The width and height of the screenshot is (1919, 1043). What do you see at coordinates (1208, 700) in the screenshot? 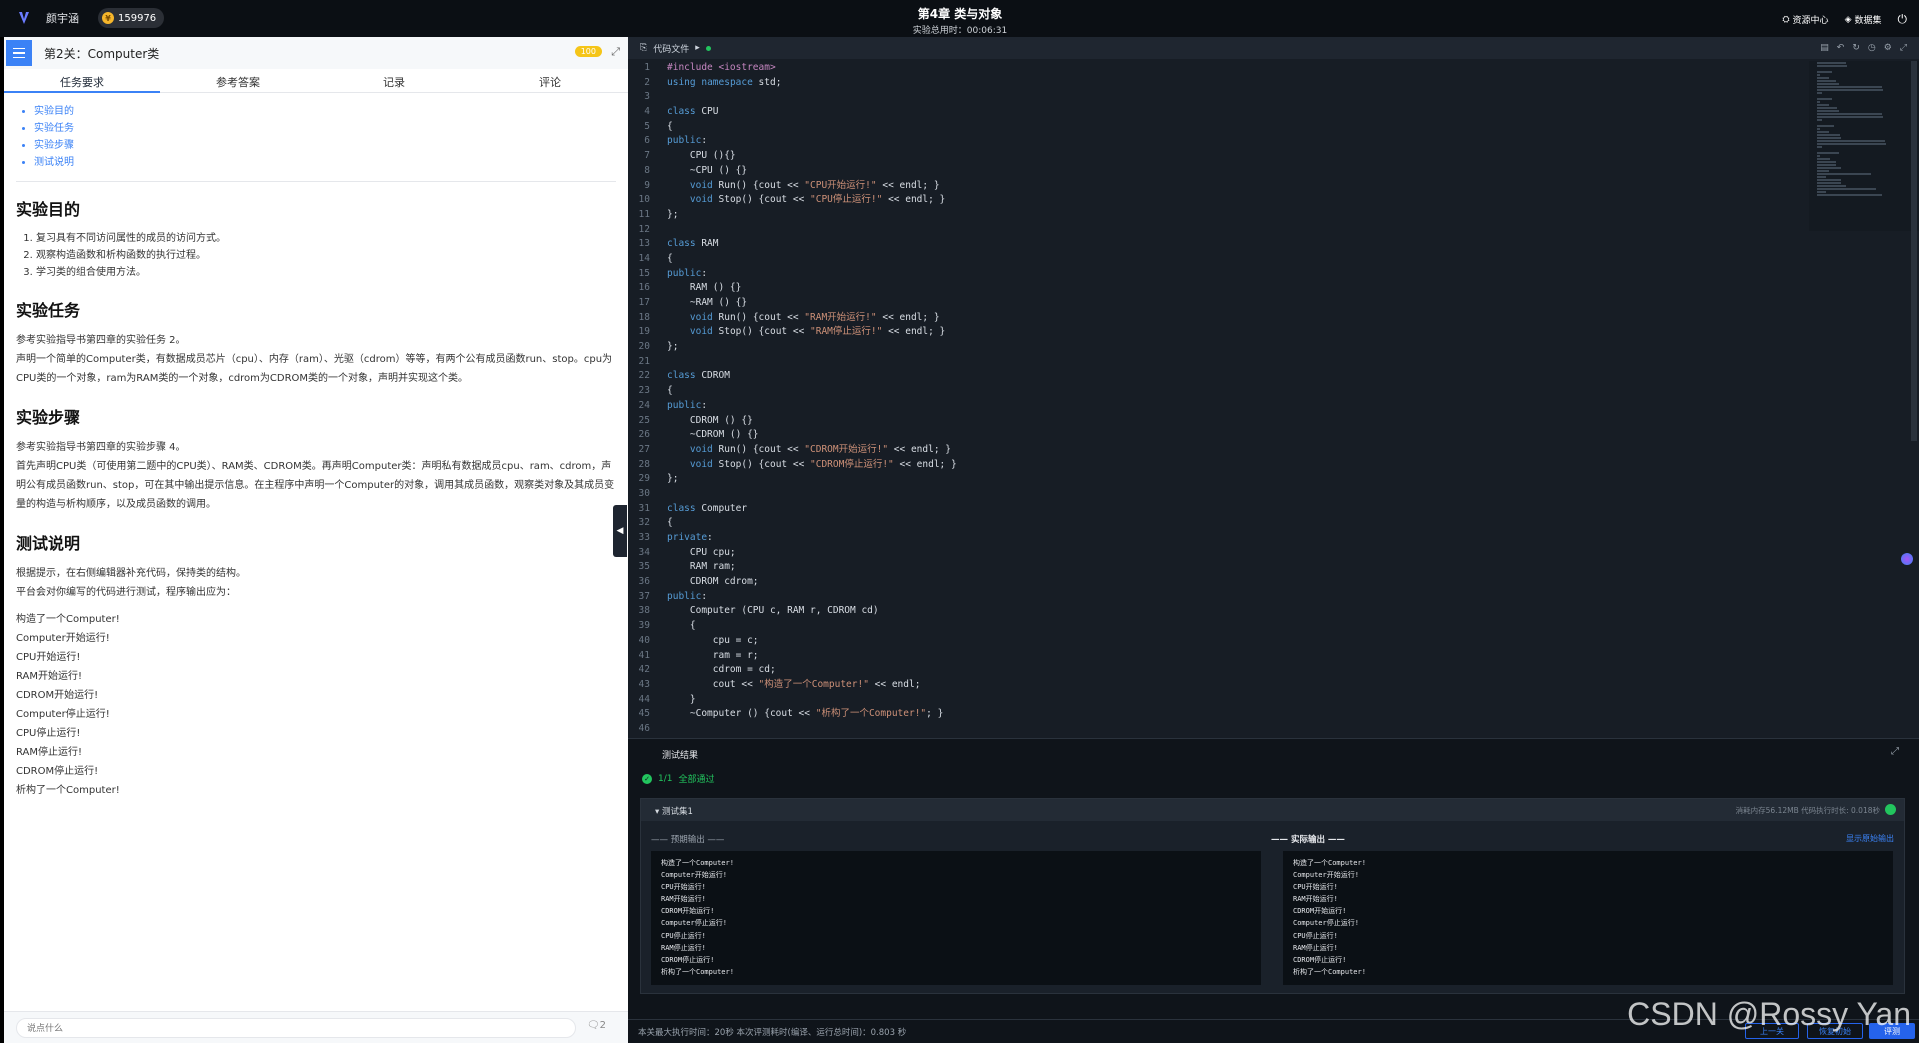
I see `code-line: 44 }` at bounding box center [1208, 700].